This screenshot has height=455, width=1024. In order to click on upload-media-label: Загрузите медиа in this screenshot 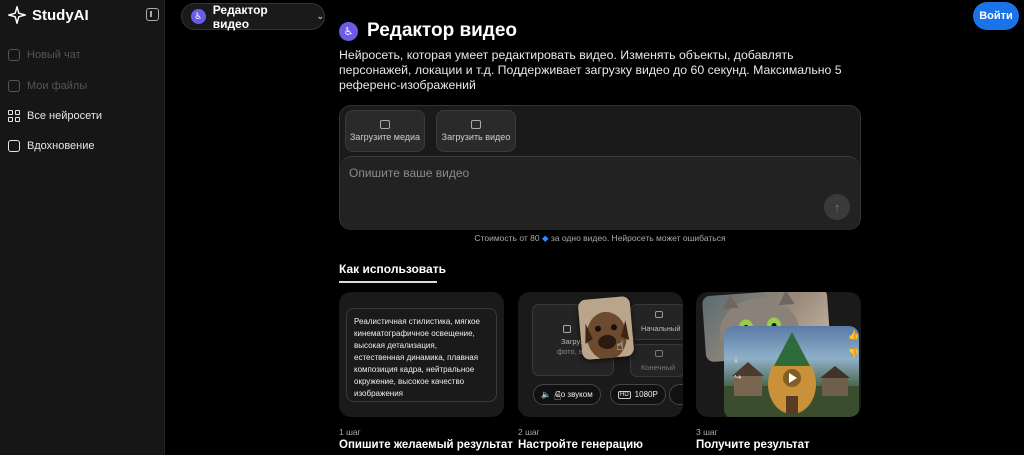, I will do `click(385, 137)`.